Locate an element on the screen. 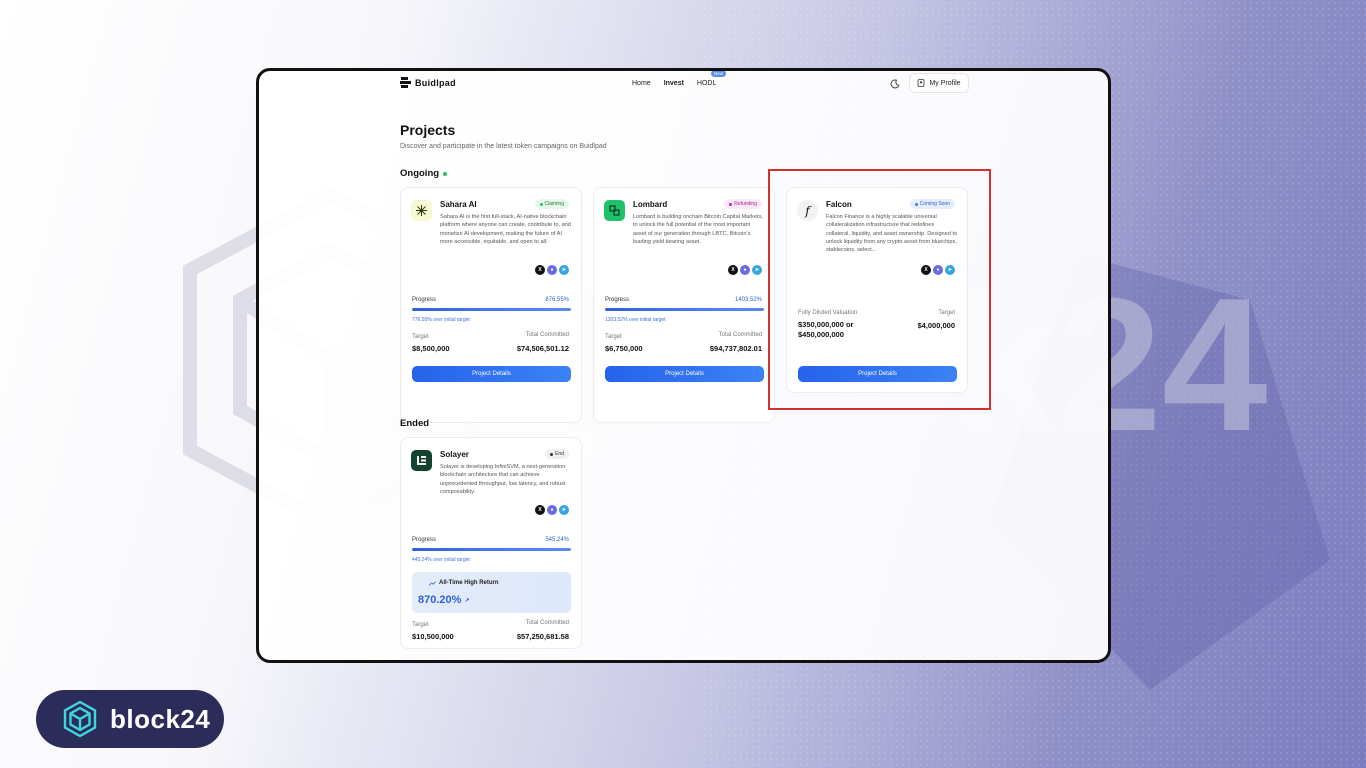 The width and height of the screenshot is (1366, 768). status-label: End is located at coordinates (559, 454).